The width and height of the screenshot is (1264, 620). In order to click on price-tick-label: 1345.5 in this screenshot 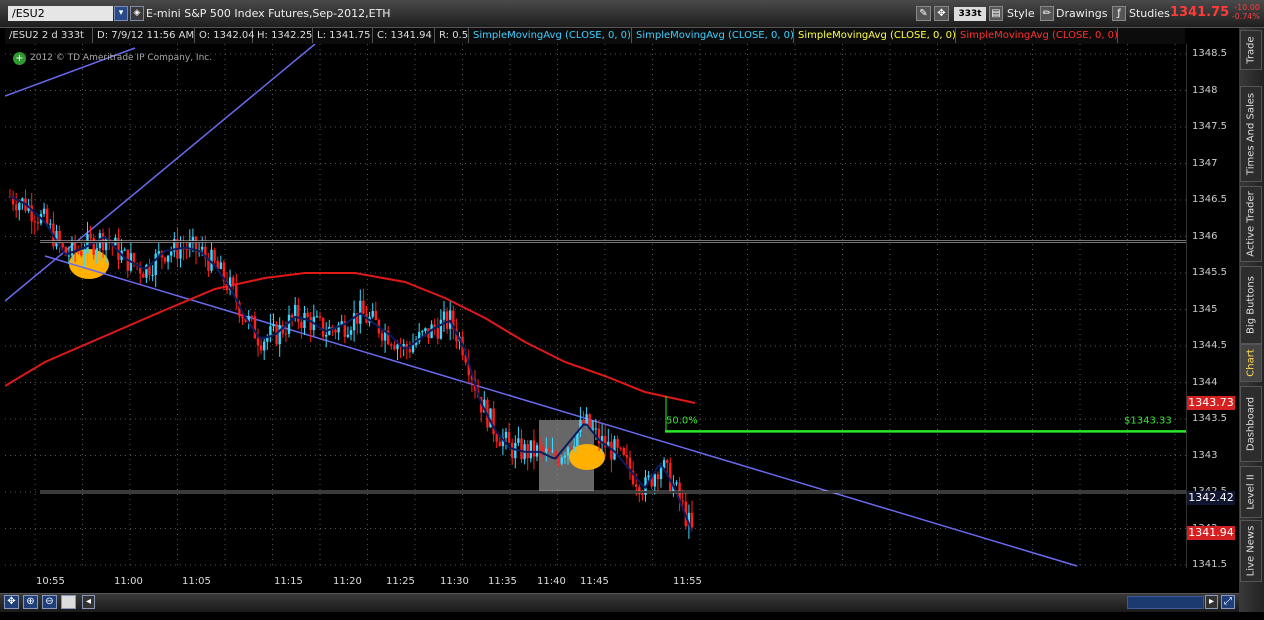, I will do `click(1209, 272)`.